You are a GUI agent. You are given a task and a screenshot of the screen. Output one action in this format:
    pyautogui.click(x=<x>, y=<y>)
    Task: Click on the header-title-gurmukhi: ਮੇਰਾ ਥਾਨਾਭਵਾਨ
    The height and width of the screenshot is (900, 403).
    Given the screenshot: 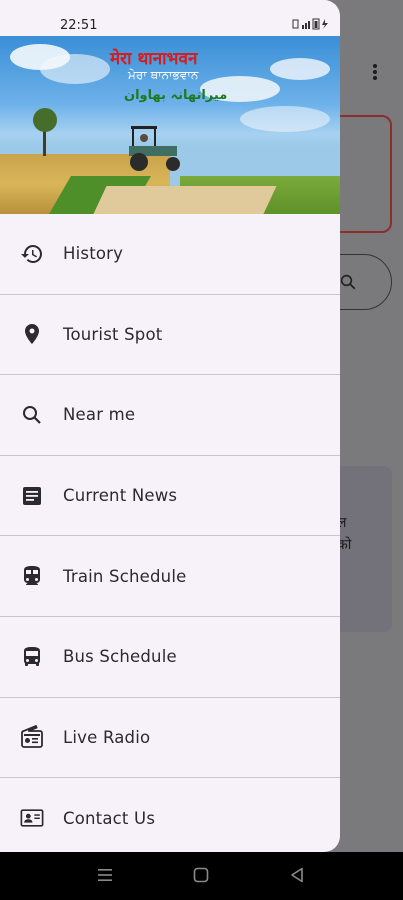 What is the action you would take?
    pyautogui.click(x=163, y=75)
    